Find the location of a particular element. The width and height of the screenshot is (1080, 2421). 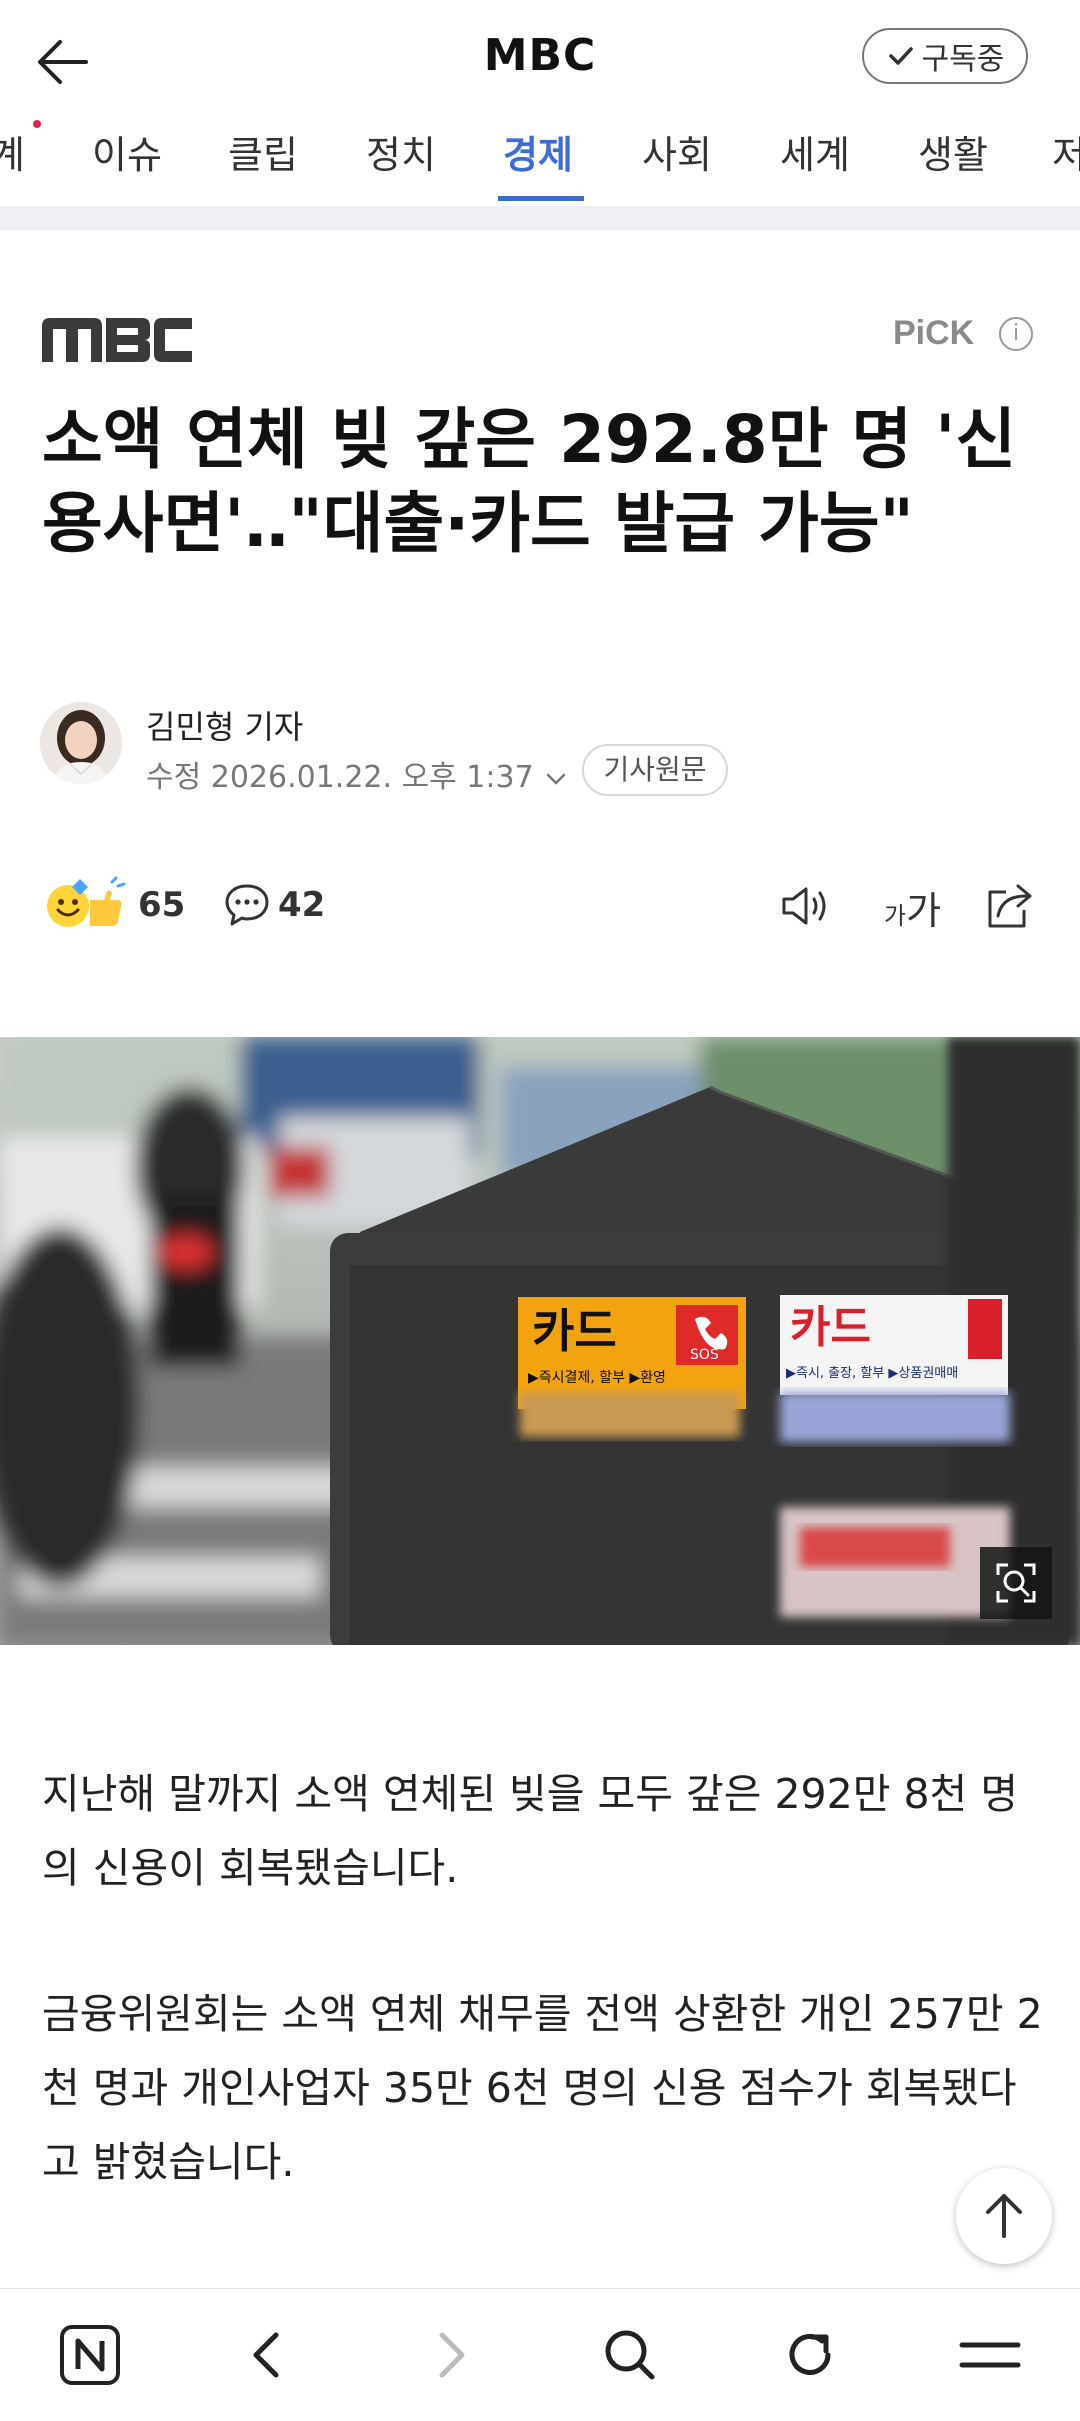

tab-life: 생활 is located at coordinates (953, 151).